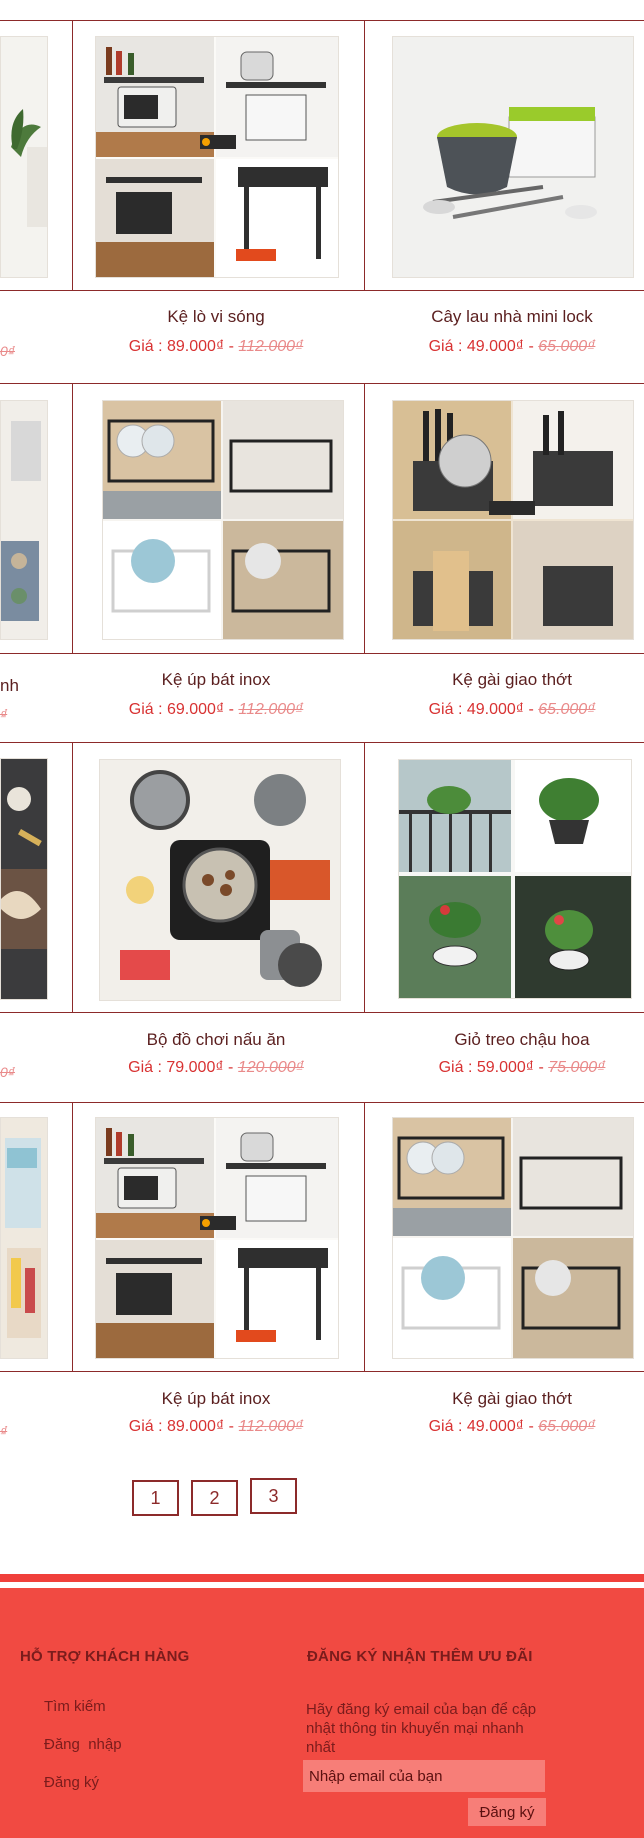 This screenshot has height=1838, width=644. What do you see at coordinates (507, 1812) in the screenshot?
I see `subscribe-button: Đăng ký` at bounding box center [507, 1812].